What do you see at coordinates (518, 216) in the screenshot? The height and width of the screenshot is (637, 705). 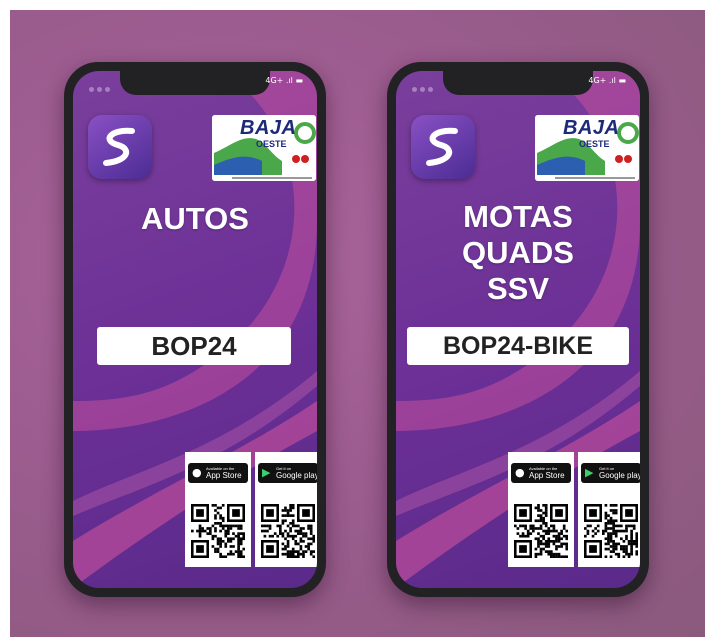 I see `category-line: MOTAS` at bounding box center [518, 216].